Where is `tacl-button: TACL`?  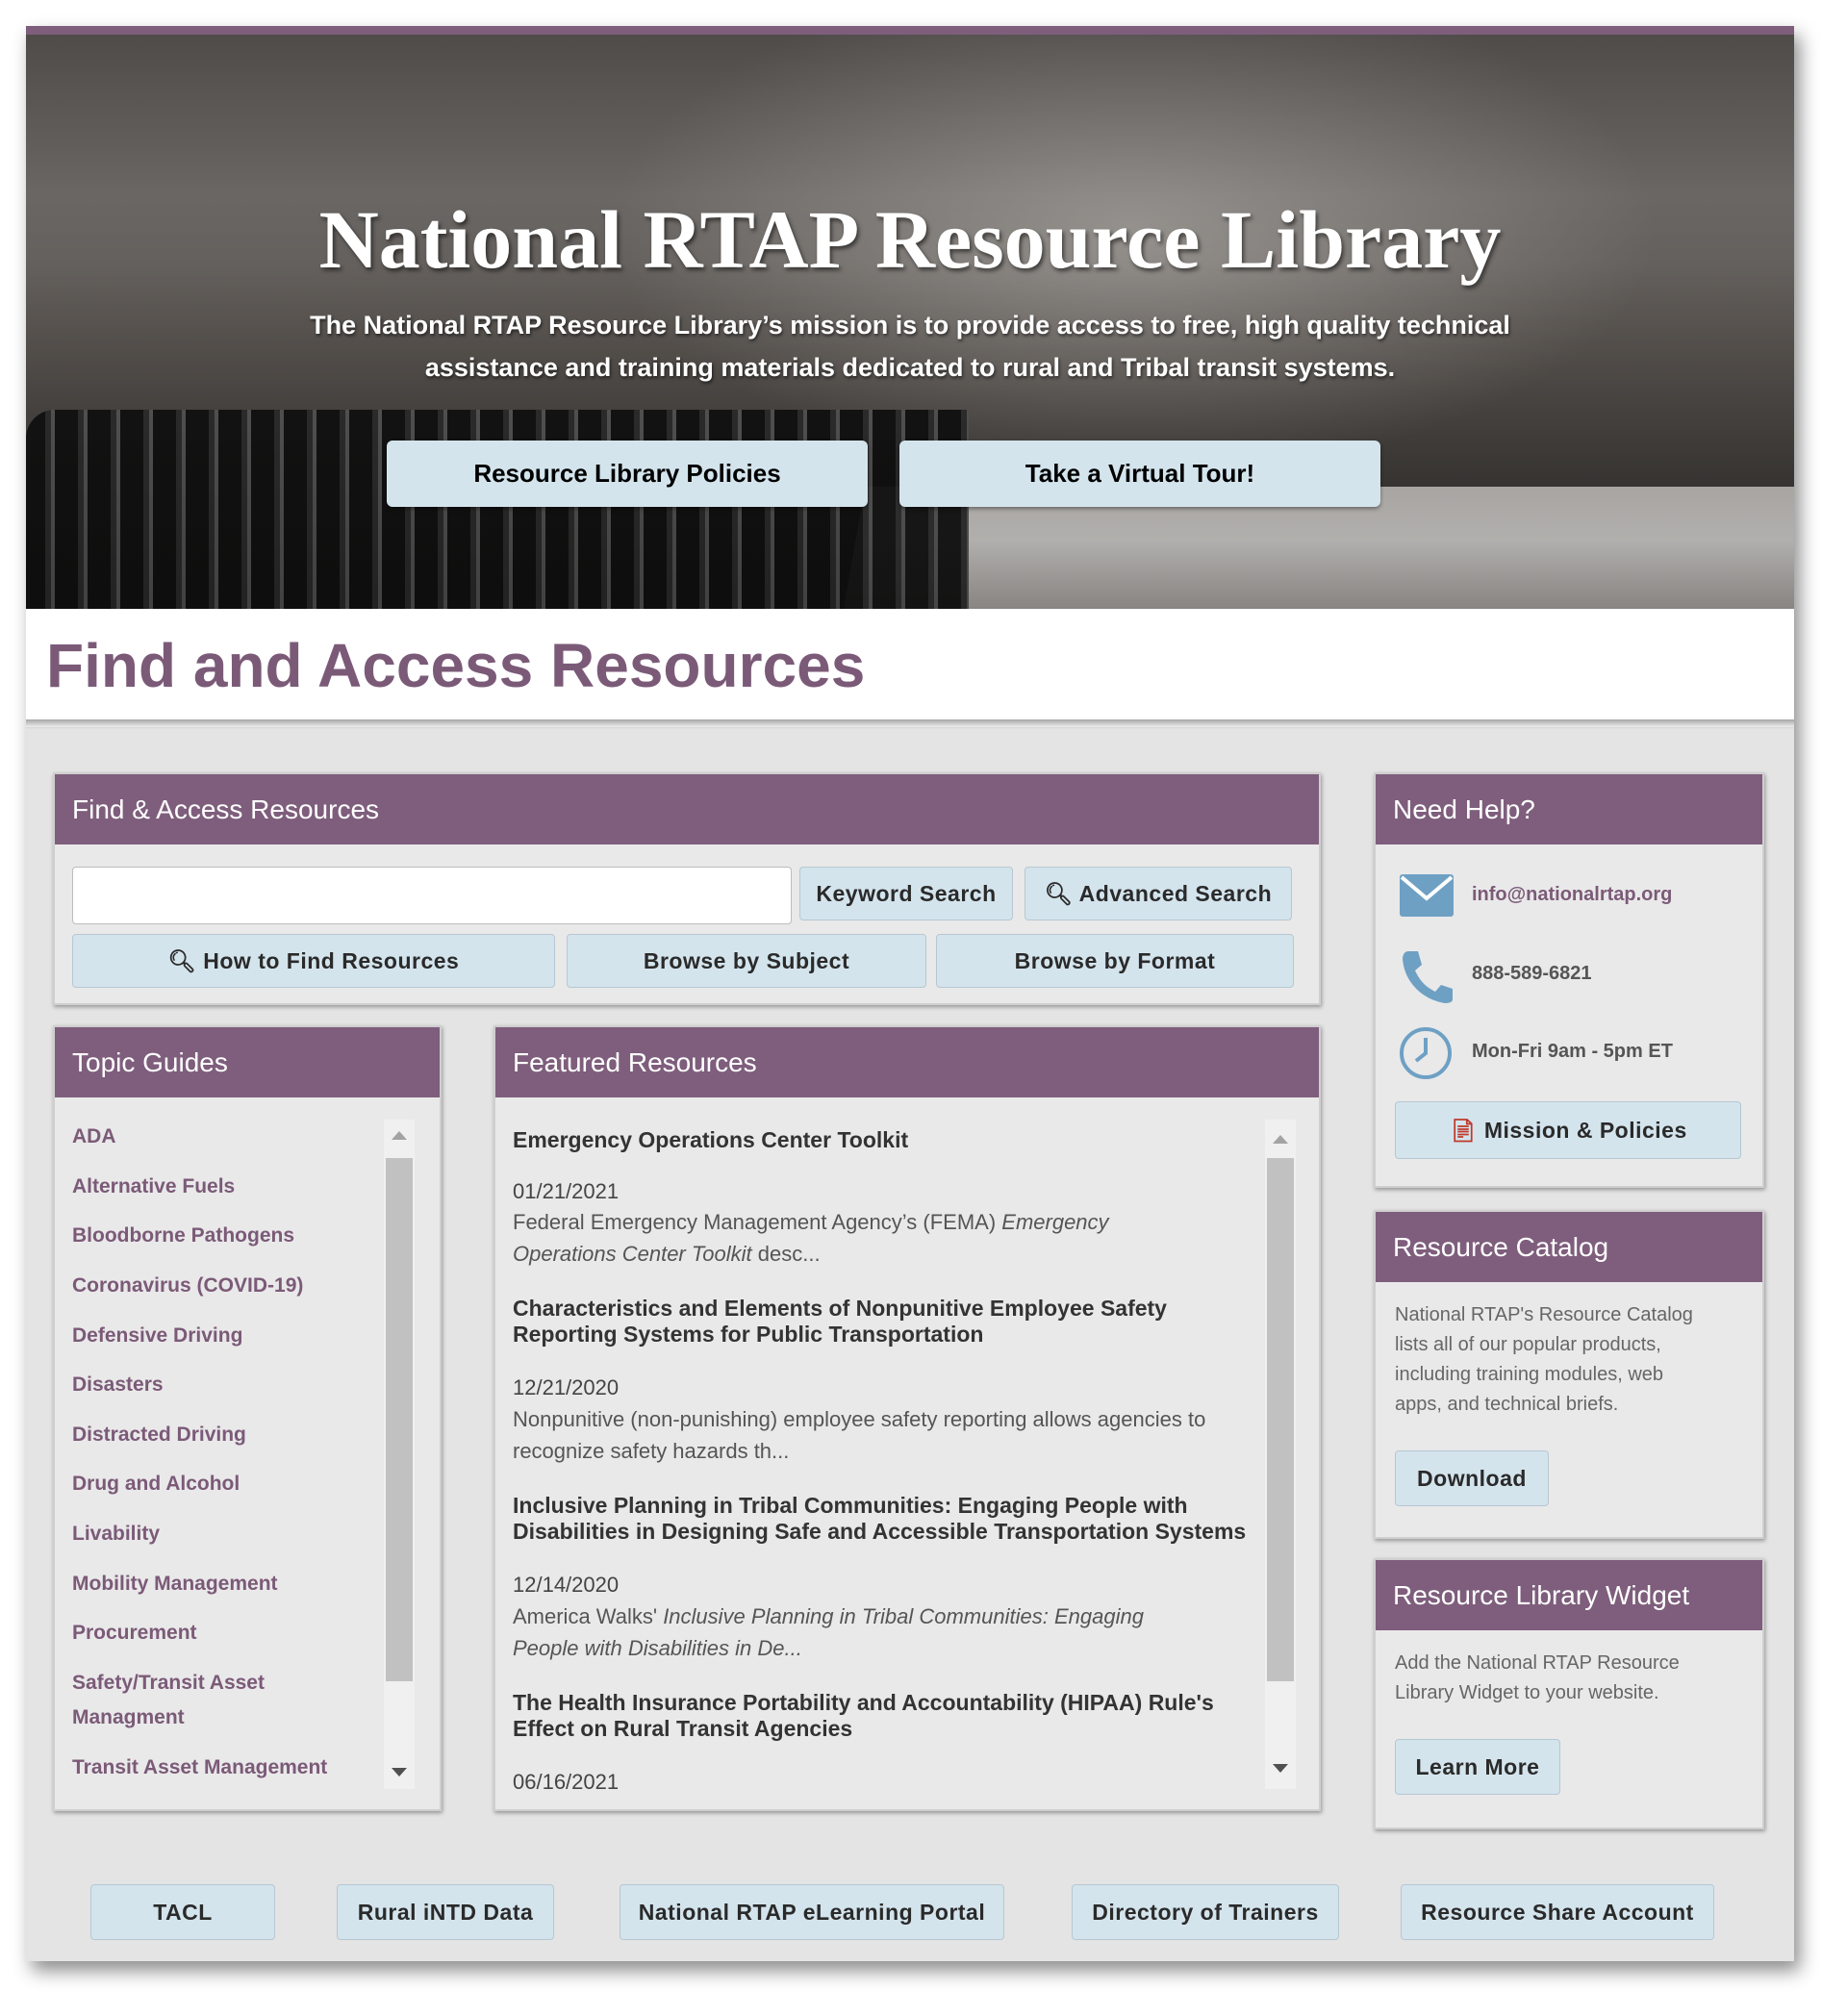 tacl-button: TACL is located at coordinates (183, 1912).